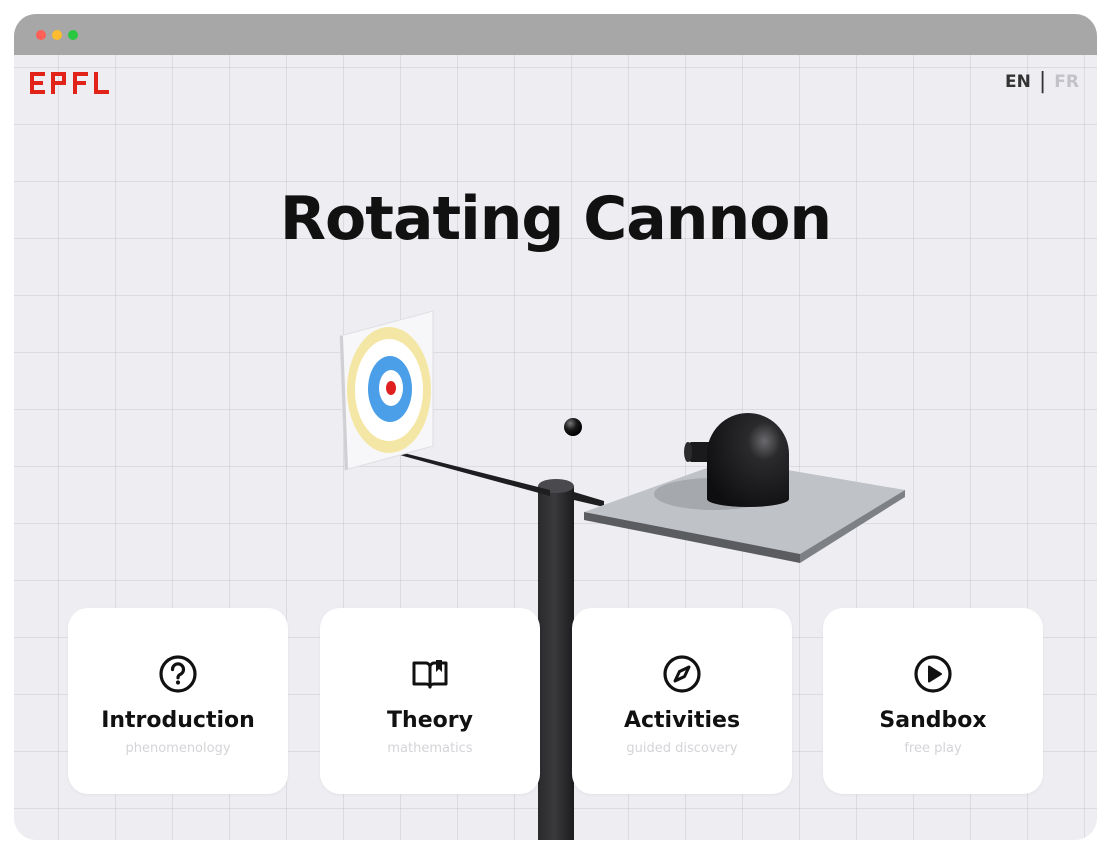 The width and height of the screenshot is (1112, 854). Describe the element at coordinates (178, 748) in the screenshot. I see `card-subtitle: phenomenology` at that location.